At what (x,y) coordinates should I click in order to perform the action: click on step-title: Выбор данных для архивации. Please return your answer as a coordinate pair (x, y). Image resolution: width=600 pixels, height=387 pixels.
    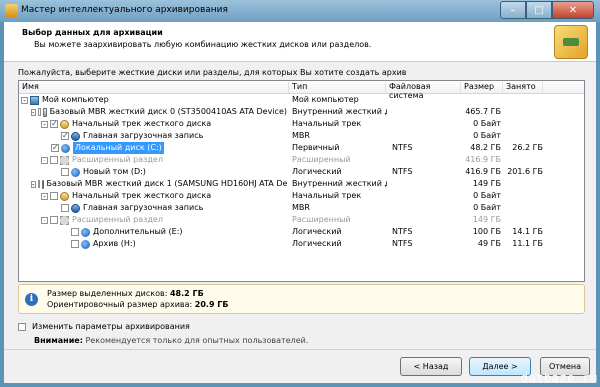
    Looking at the image, I should click on (92, 32).